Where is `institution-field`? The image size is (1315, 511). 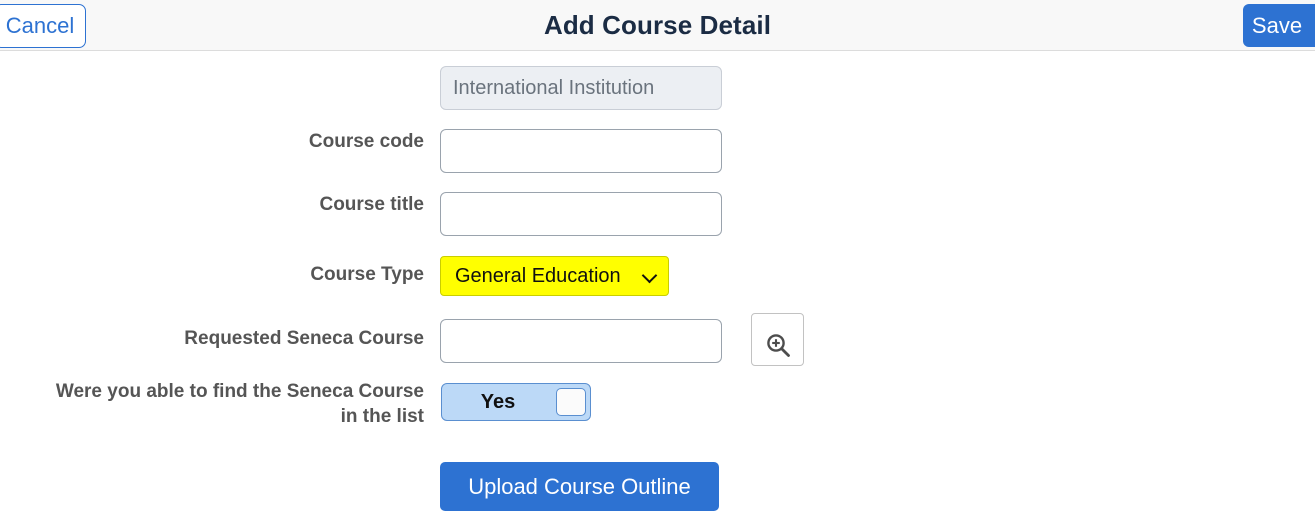
institution-field is located at coordinates (581, 88).